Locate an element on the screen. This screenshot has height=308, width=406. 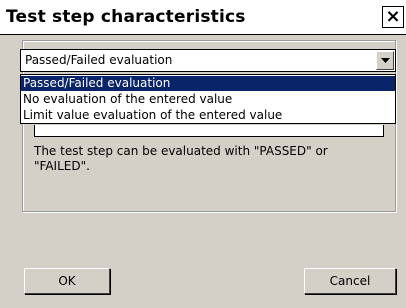
option-no-evaluation: No evaluation of the entered value is located at coordinates (208, 99).